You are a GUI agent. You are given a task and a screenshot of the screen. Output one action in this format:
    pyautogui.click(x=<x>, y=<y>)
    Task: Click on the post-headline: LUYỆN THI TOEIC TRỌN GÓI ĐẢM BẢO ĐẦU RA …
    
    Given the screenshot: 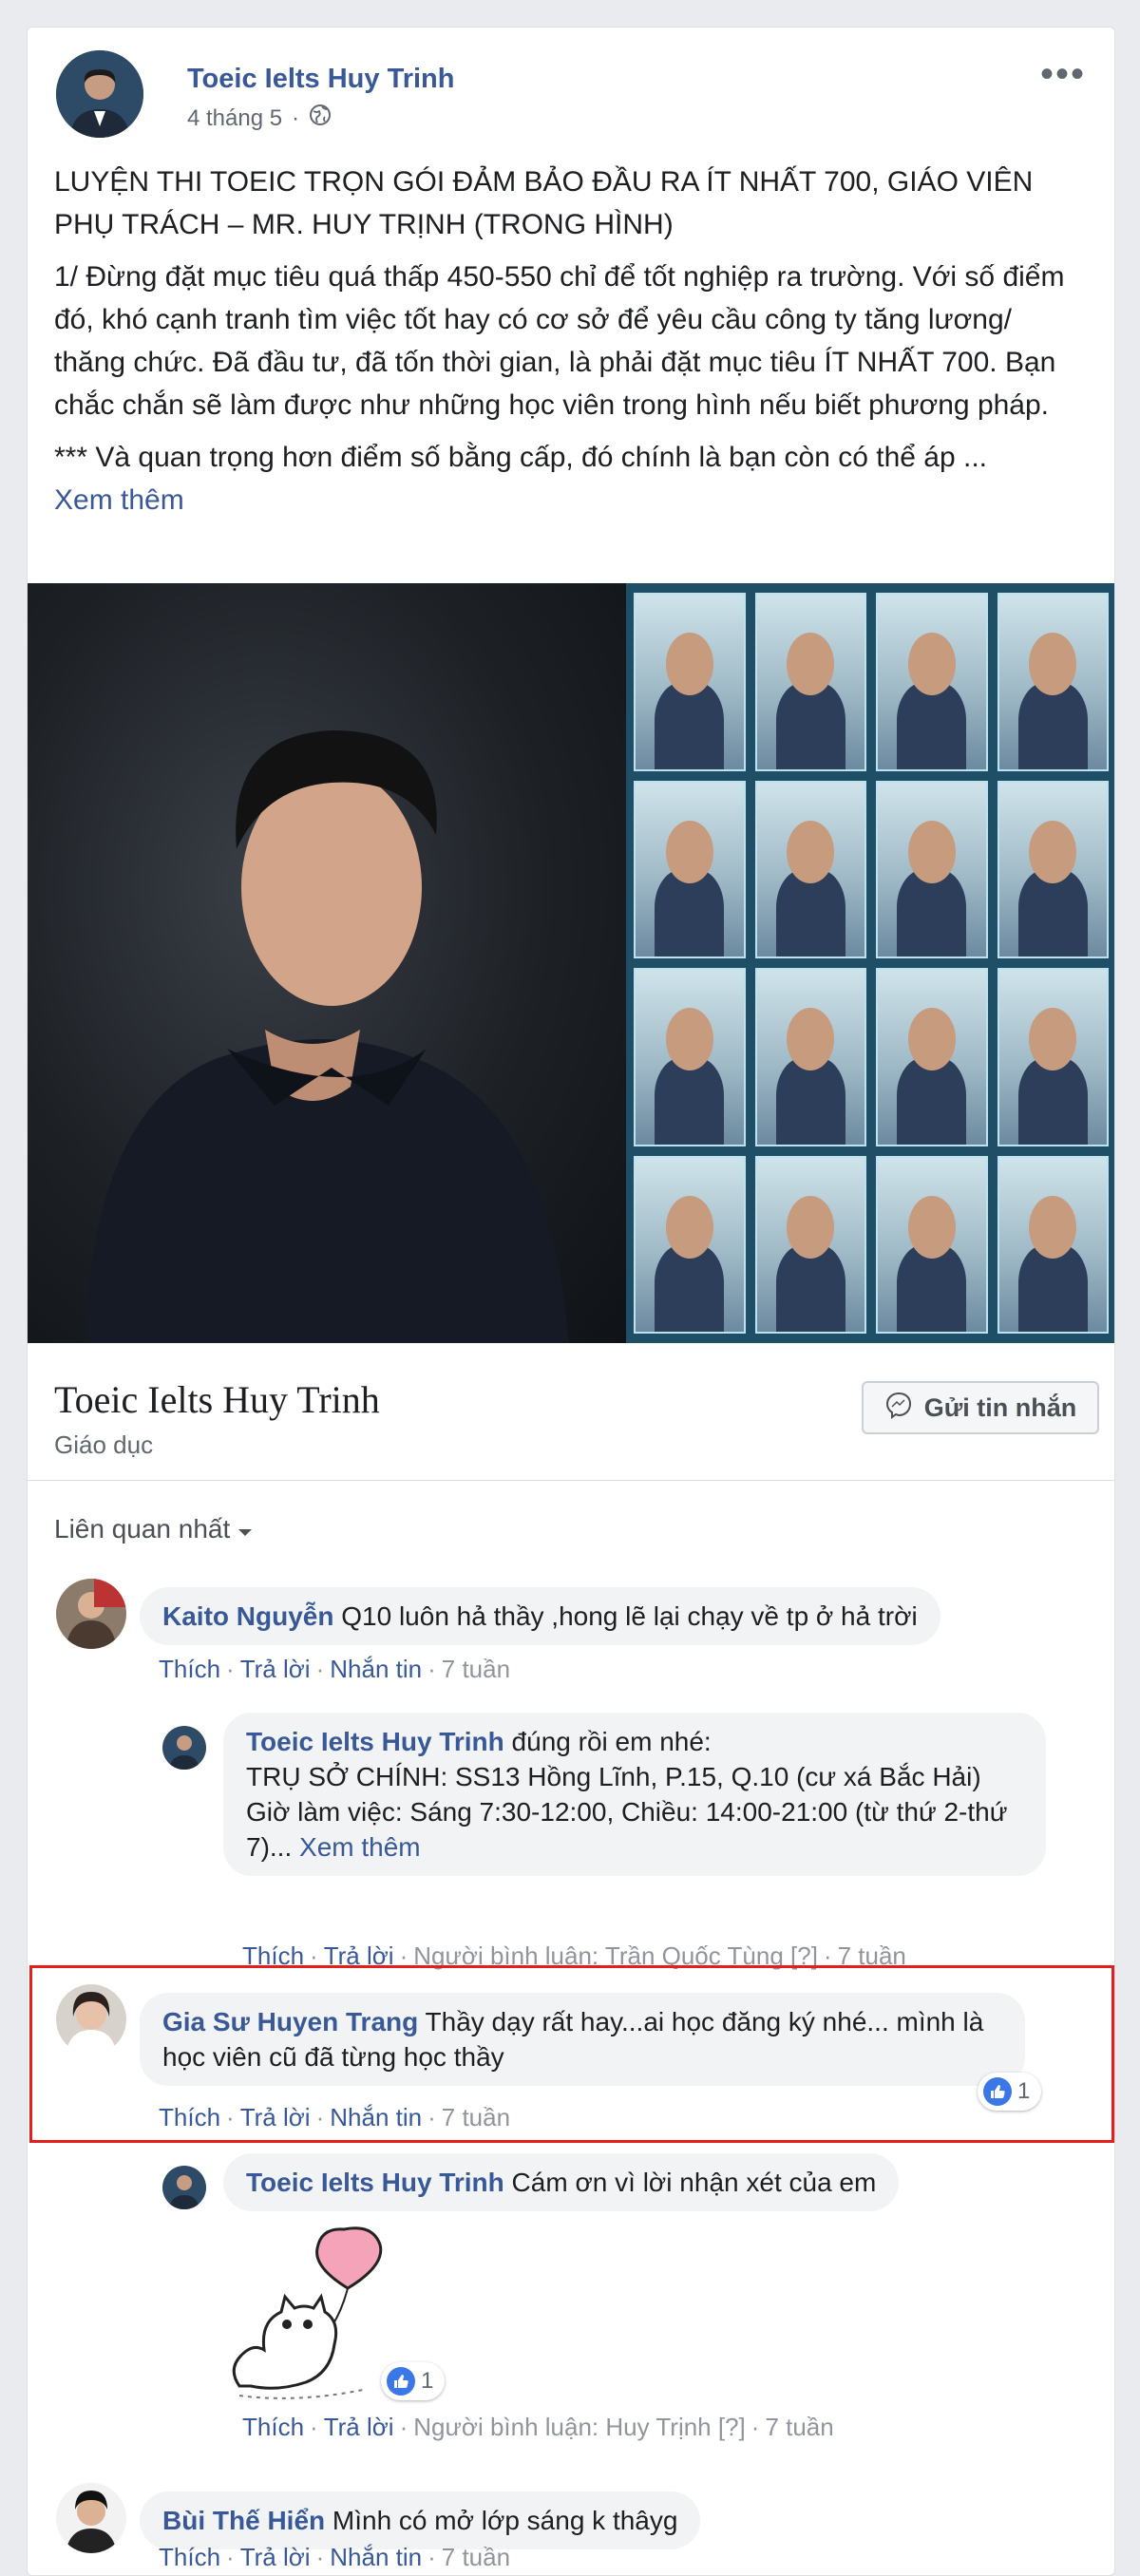 What is the action you would take?
    pyautogui.click(x=544, y=203)
    